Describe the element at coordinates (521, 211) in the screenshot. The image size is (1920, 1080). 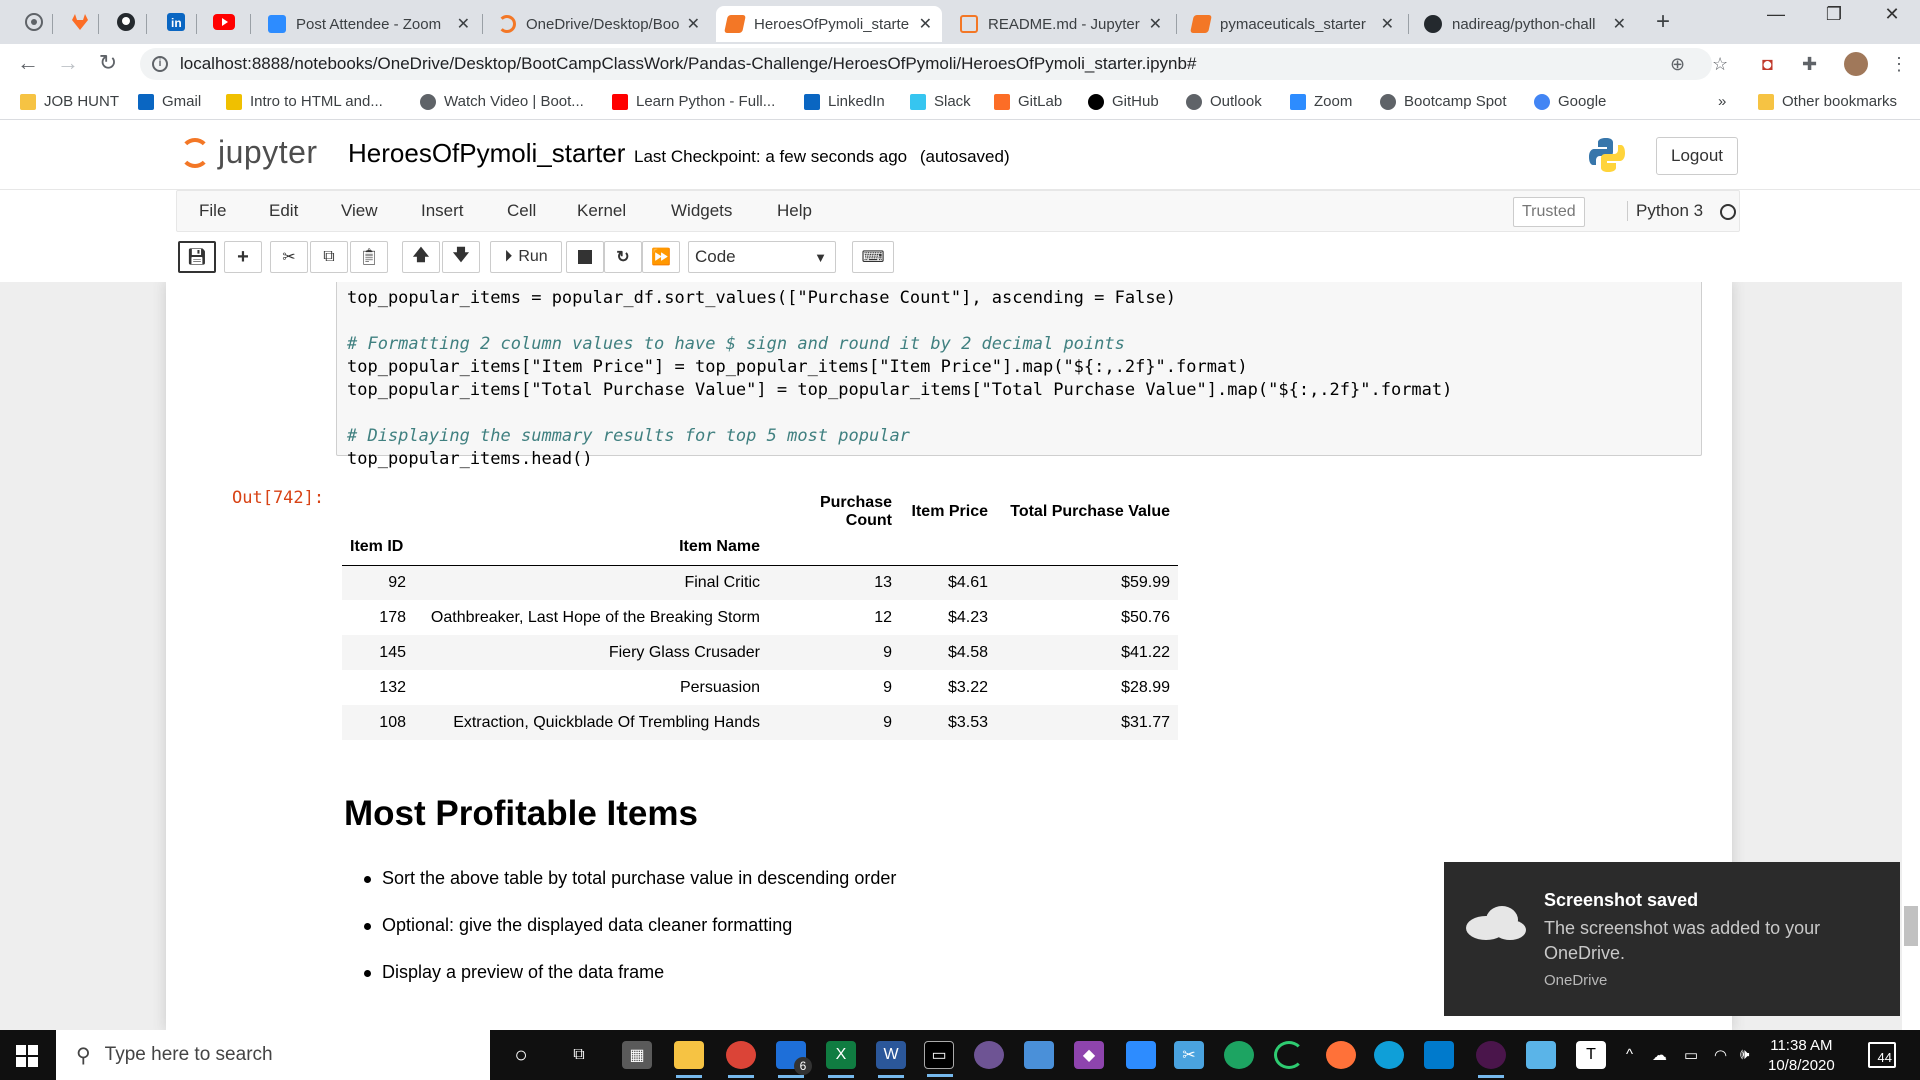
I see `menu-cell: Cell` at that location.